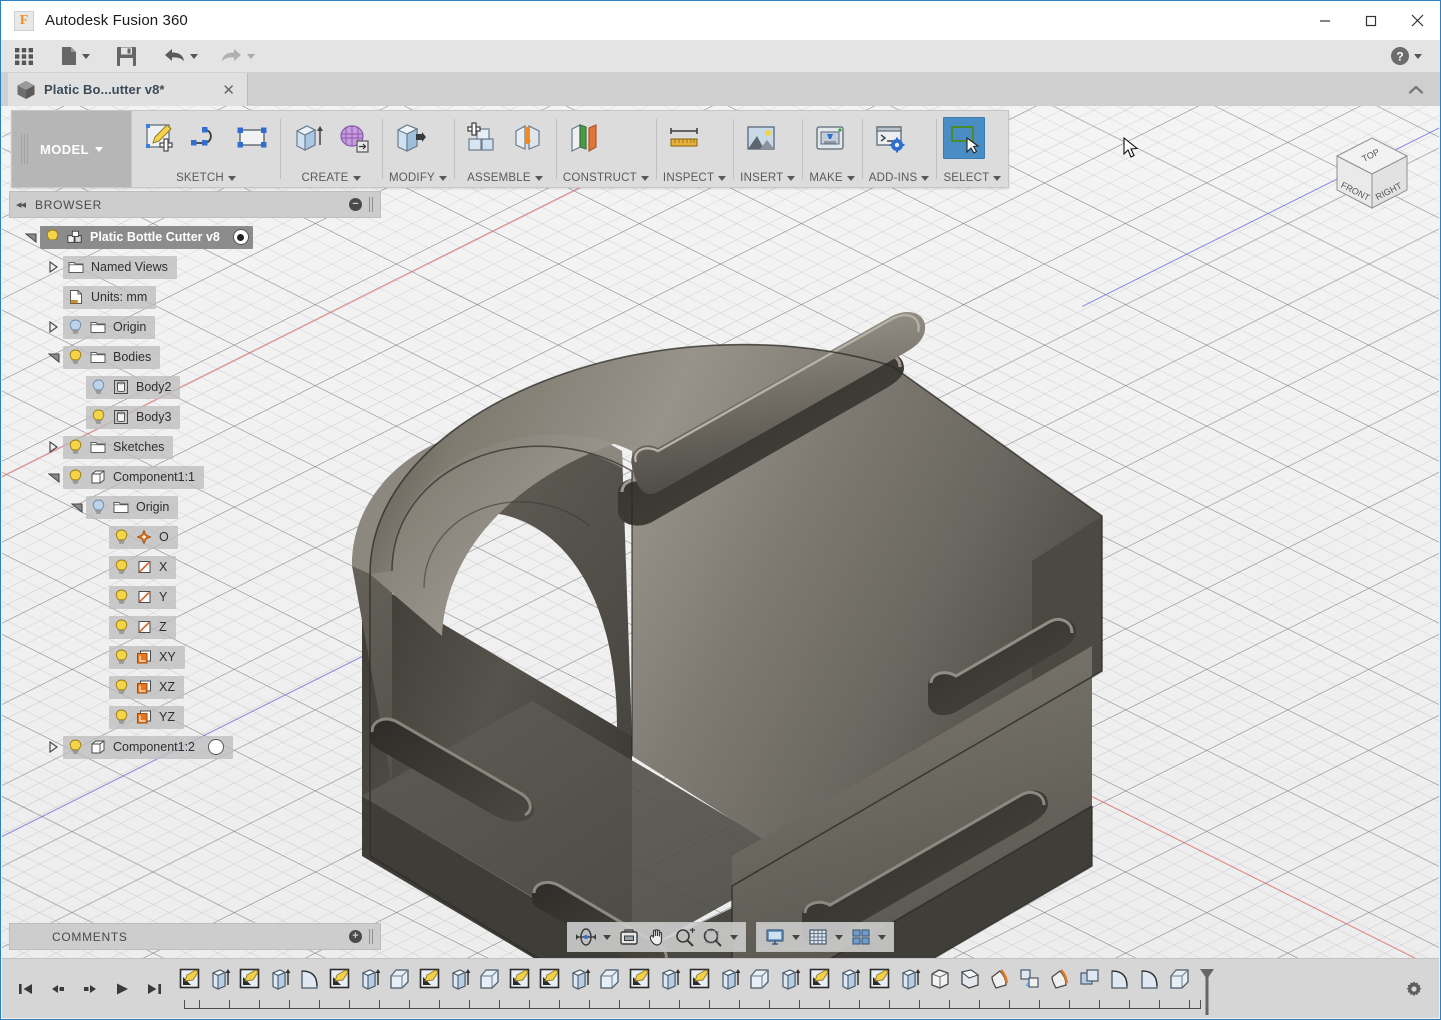 The width and height of the screenshot is (1441, 1020). Describe the element at coordinates (252, 138) in the screenshot. I see `rectangle-button` at that location.